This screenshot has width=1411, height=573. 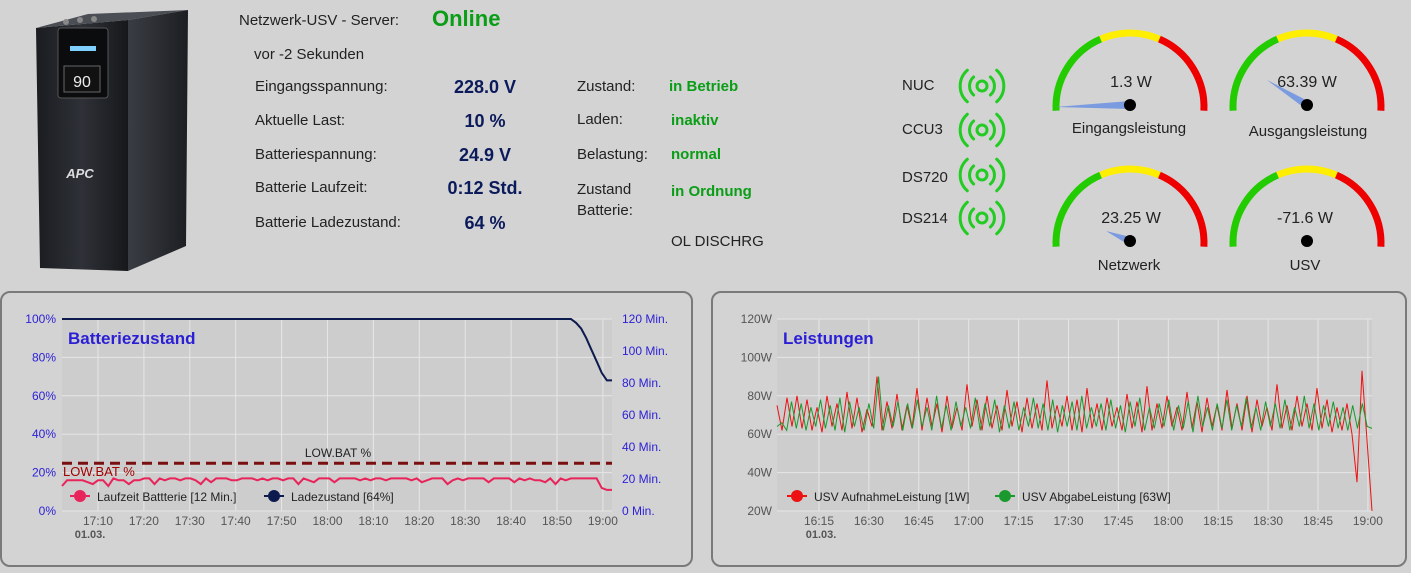 I want to click on state-label: Laden:, so click(x=600, y=119).